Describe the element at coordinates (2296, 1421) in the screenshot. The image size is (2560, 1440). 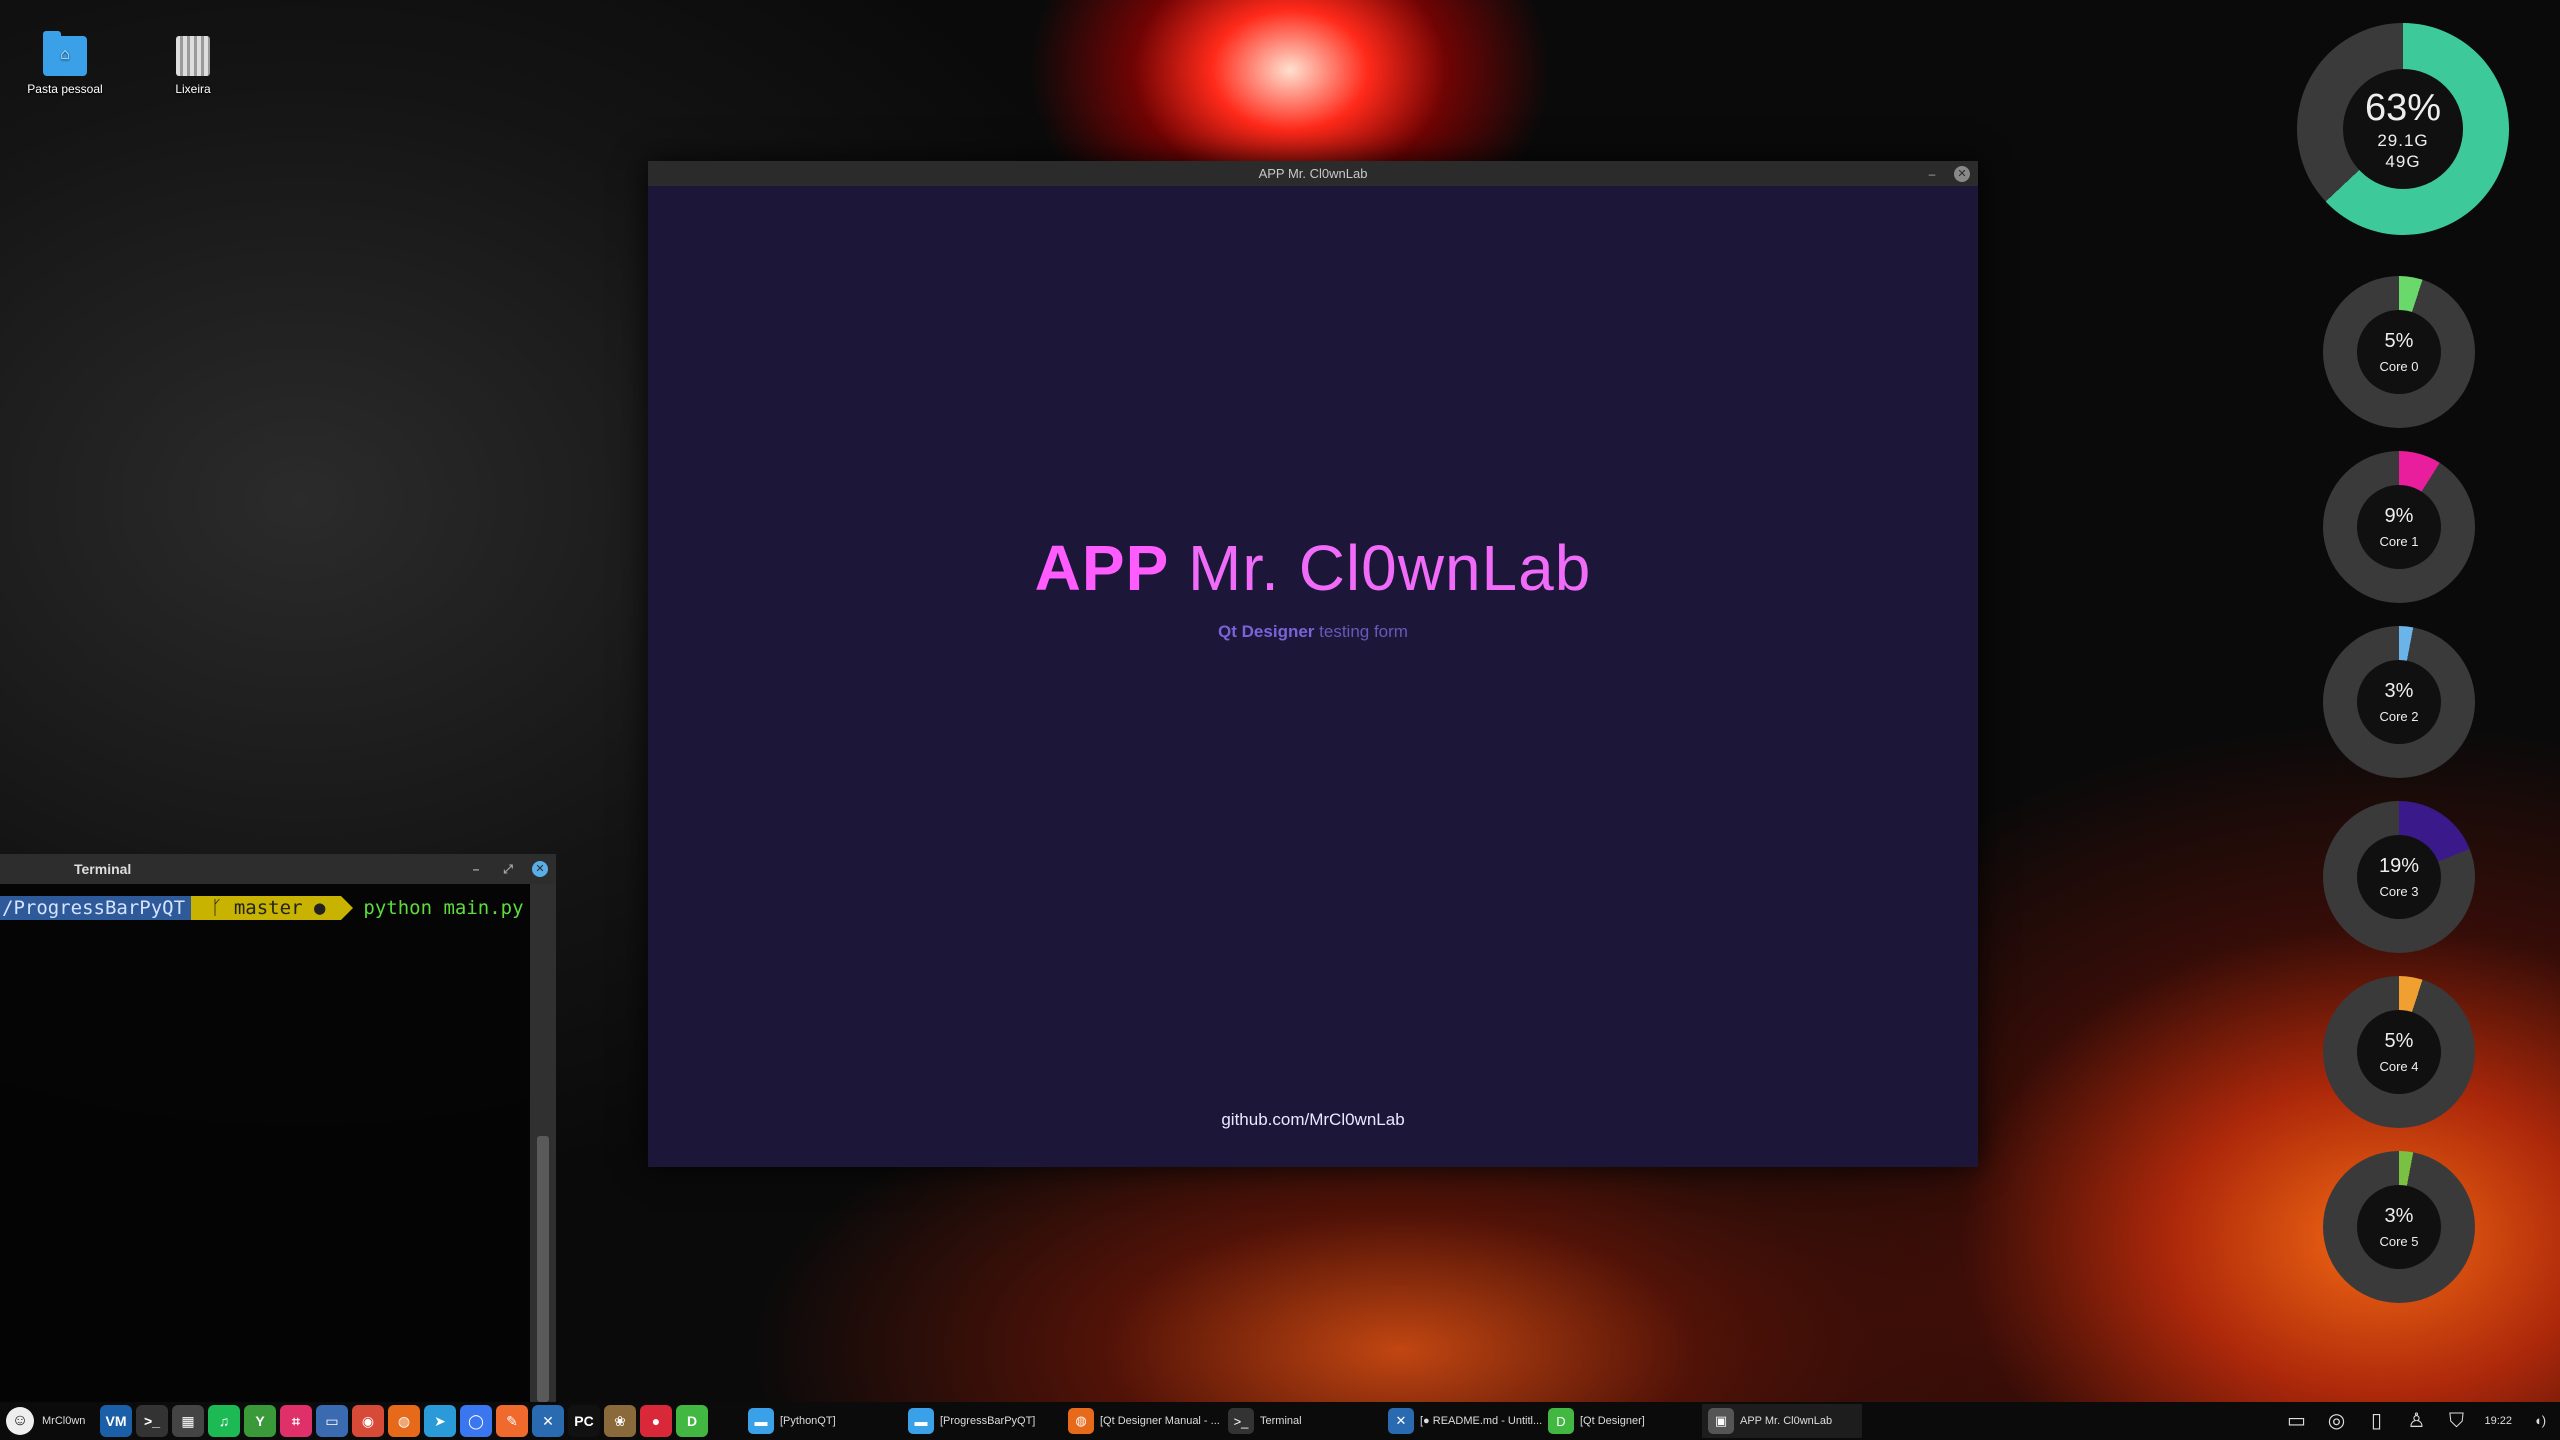
I see `display-icon: ▭` at that location.